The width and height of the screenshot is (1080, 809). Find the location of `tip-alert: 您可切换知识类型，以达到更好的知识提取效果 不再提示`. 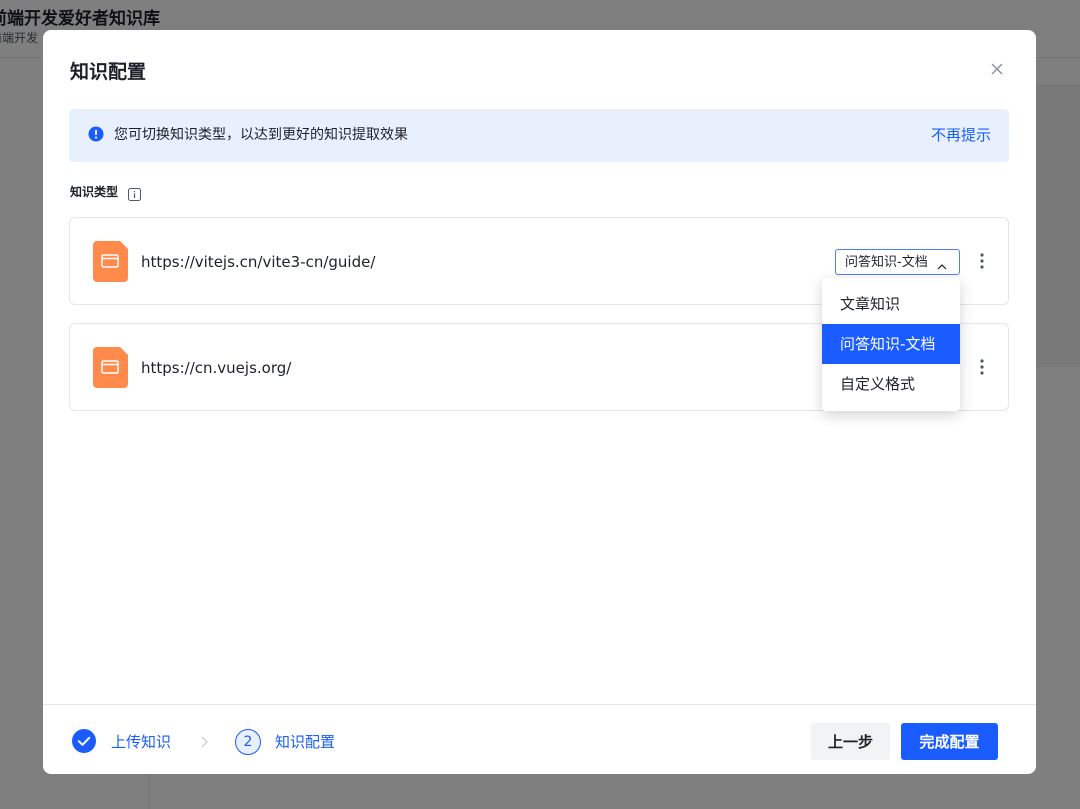

tip-alert: 您可切换知识类型，以达到更好的知识提取效果 不再提示 is located at coordinates (539, 135).